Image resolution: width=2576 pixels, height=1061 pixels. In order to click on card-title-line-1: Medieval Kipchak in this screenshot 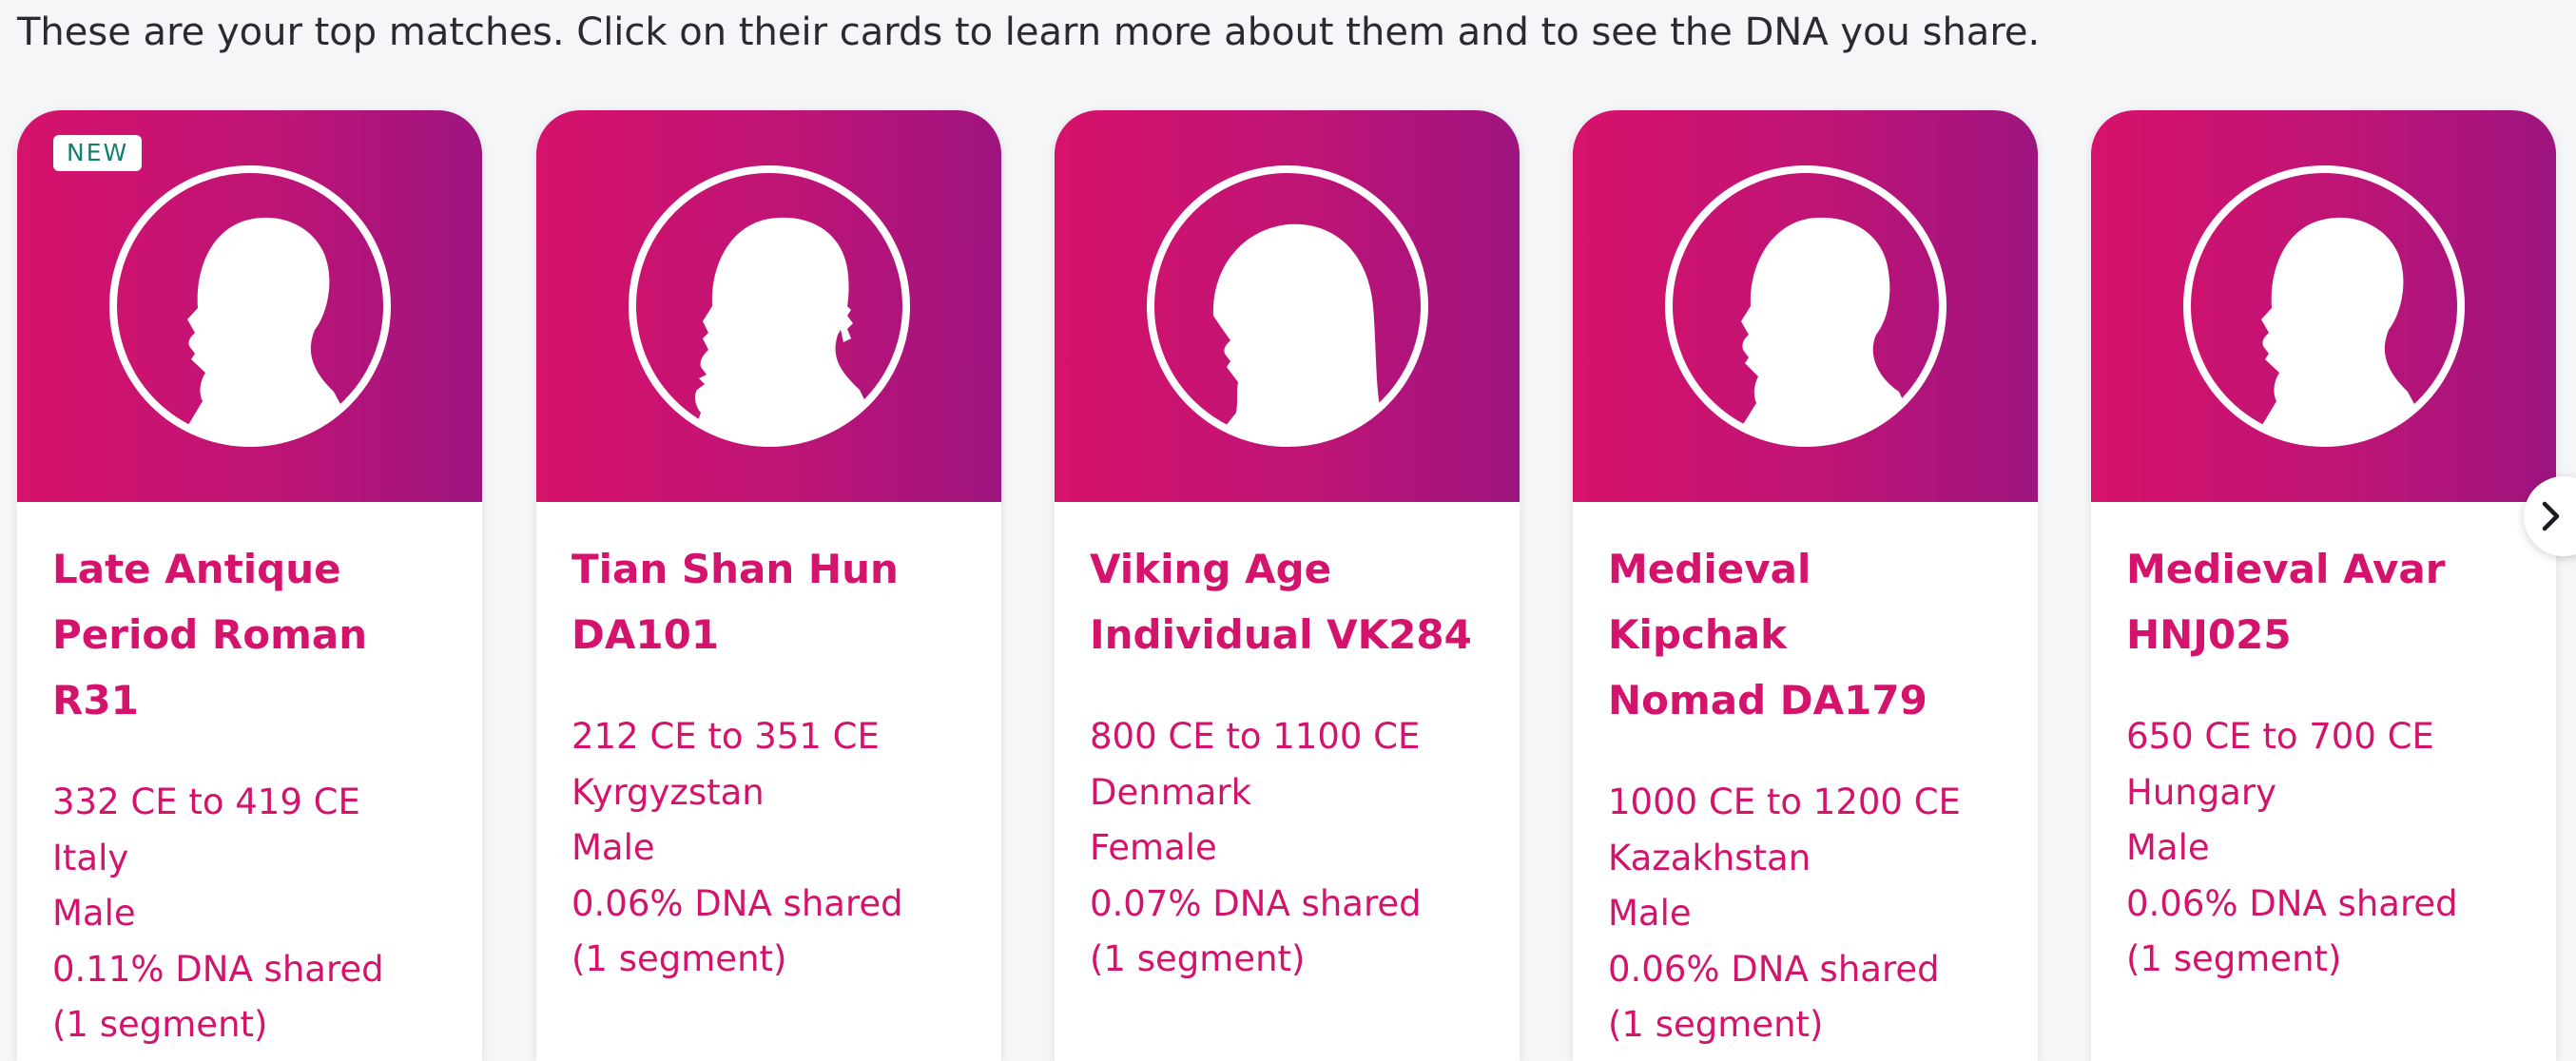, I will do `click(1709, 602)`.